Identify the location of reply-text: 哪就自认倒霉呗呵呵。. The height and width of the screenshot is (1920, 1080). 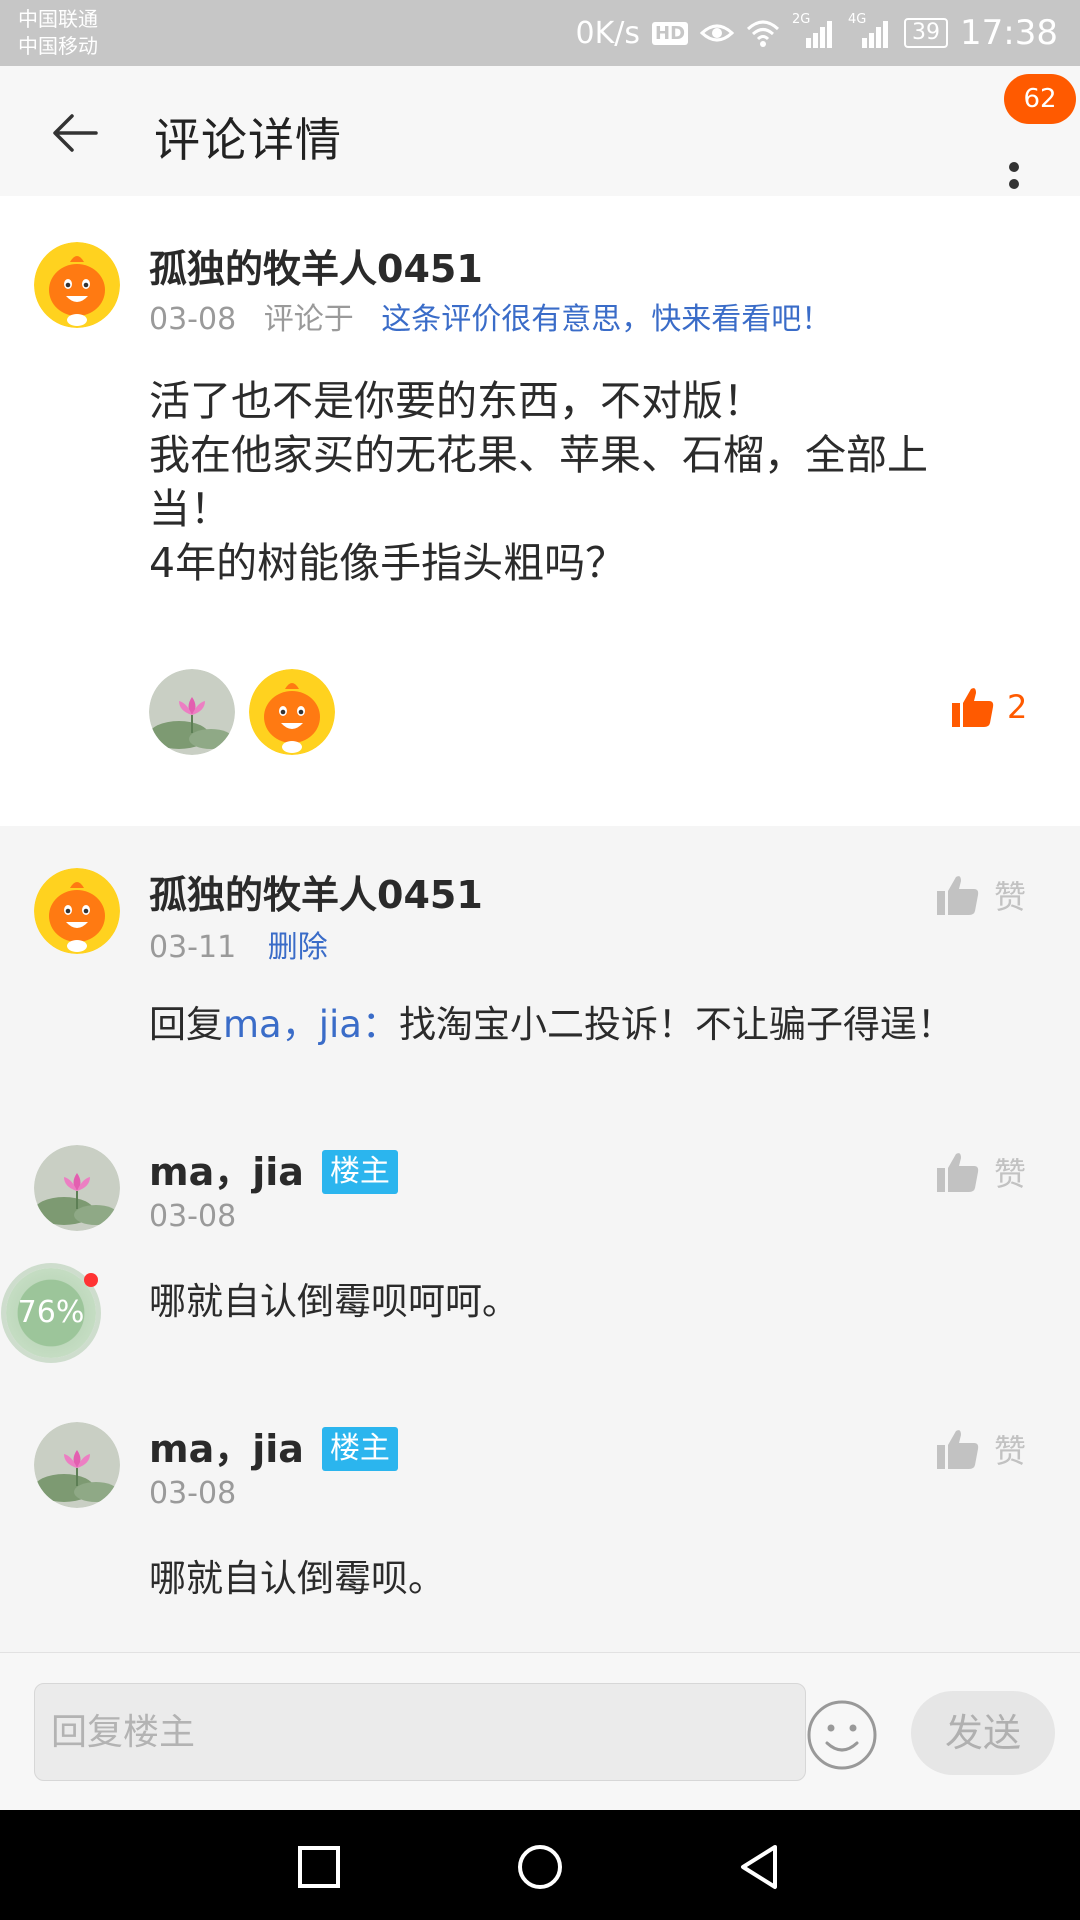
(334, 1301).